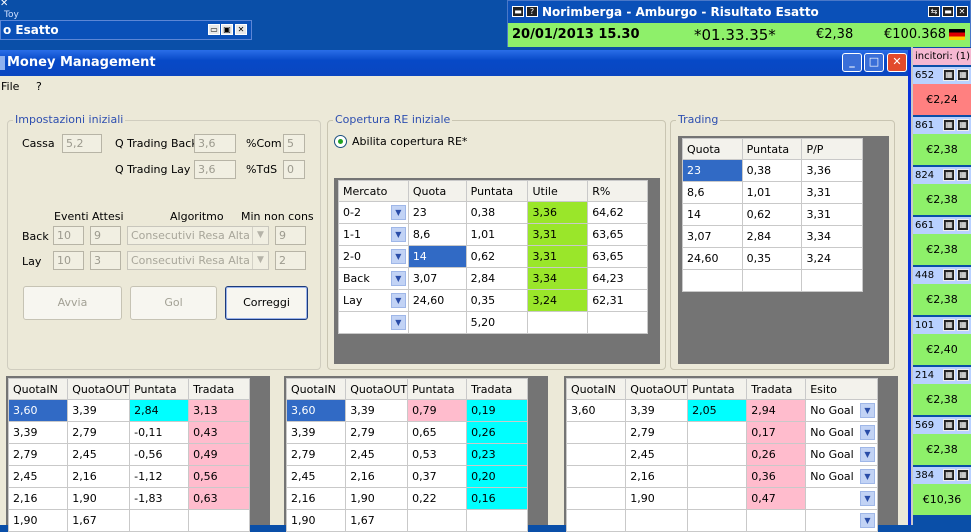 This screenshot has width=971, height=532. What do you see at coordinates (159, 476) in the screenshot?
I see `table-cell: -1,12` at bounding box center [159, 476].